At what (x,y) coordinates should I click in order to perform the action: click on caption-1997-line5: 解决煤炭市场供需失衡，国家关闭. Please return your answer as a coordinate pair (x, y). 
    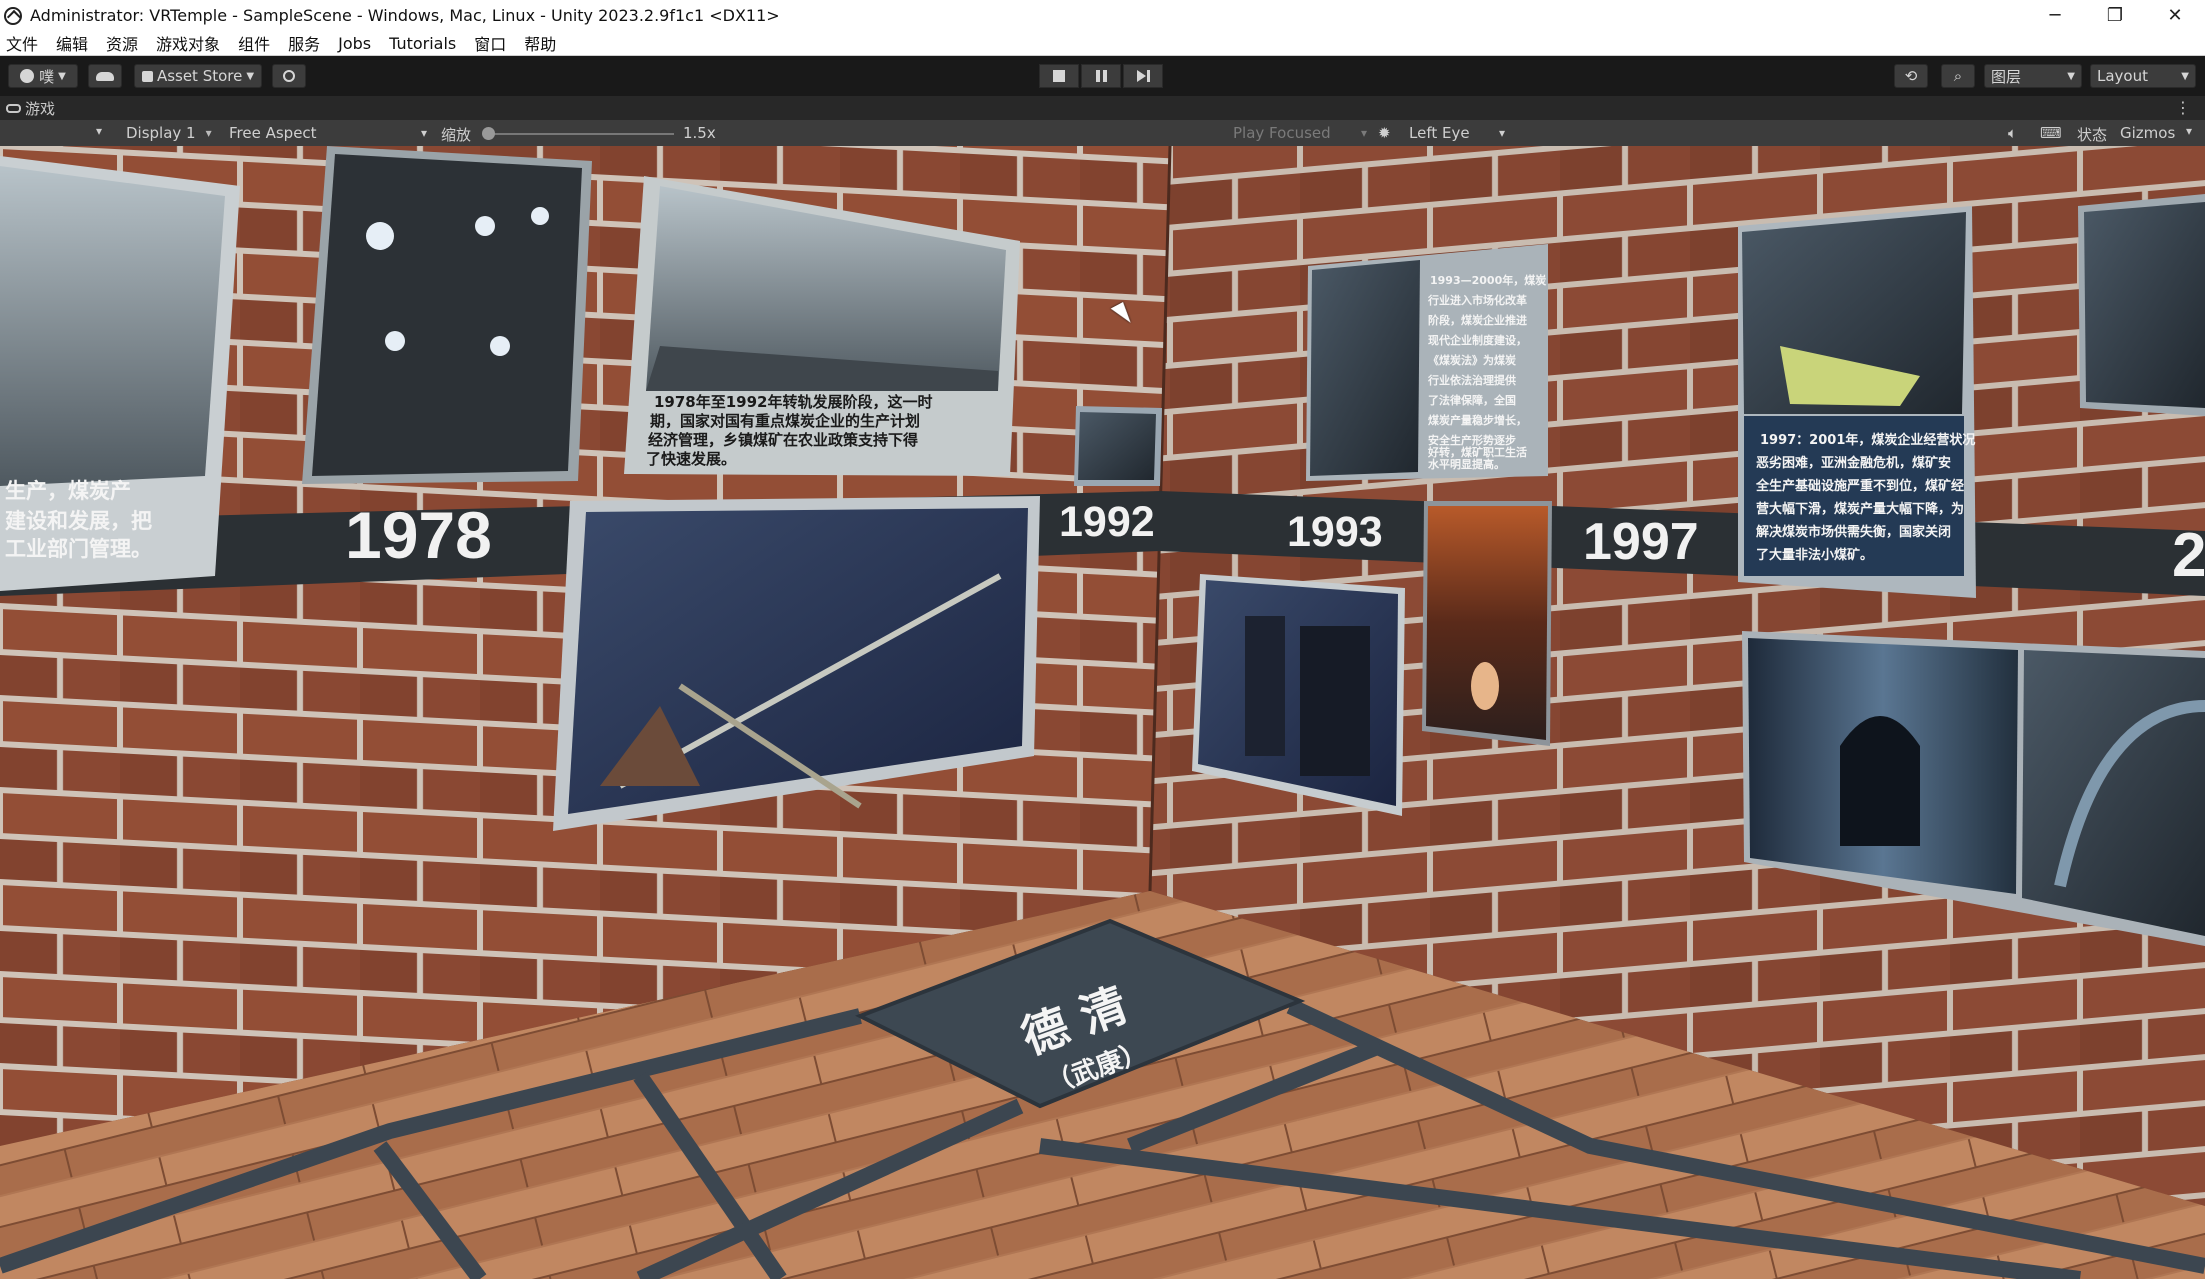
    Looking at the image, I should click on (1853, 532).